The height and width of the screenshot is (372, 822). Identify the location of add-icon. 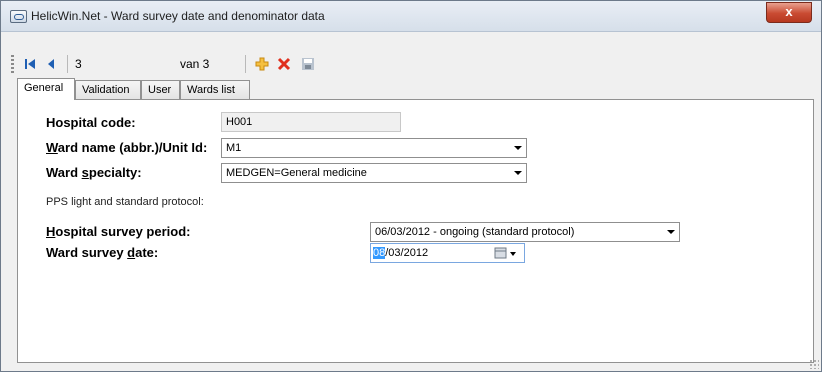
(262, 64).